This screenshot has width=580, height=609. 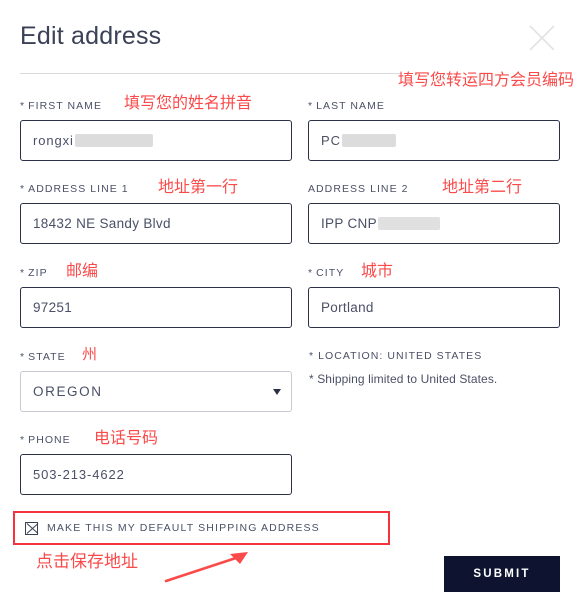 What do you see at coordinates (434, 140) in the screenshot?
I see `last-name-input: PC` at bounding box center [434, 140].